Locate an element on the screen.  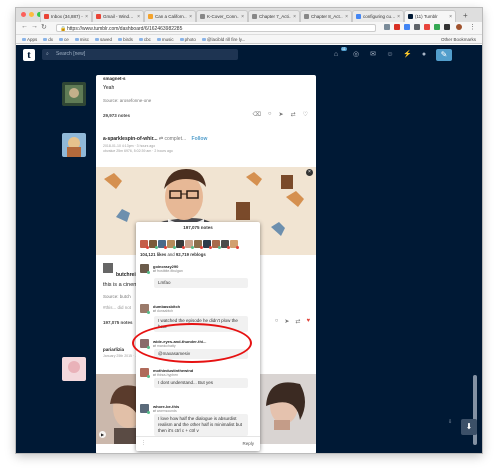
browser-tab: K-Cover_Conn… × is located at coordinates (222, 16).